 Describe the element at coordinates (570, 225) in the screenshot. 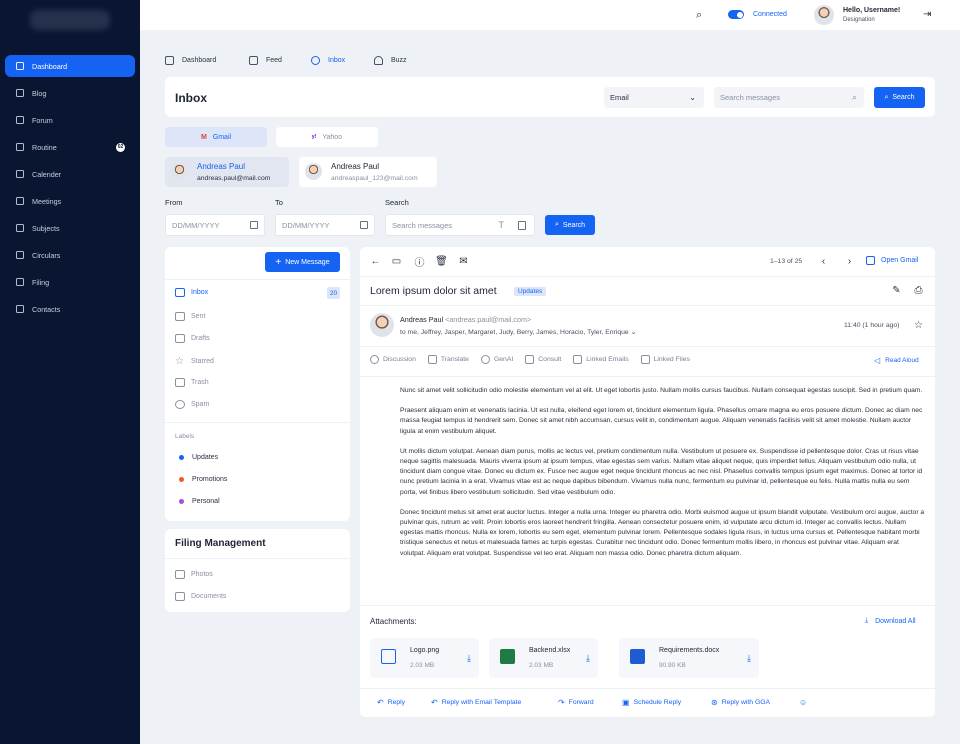

I see `filter-search-button: ⌕ Search` at that location.